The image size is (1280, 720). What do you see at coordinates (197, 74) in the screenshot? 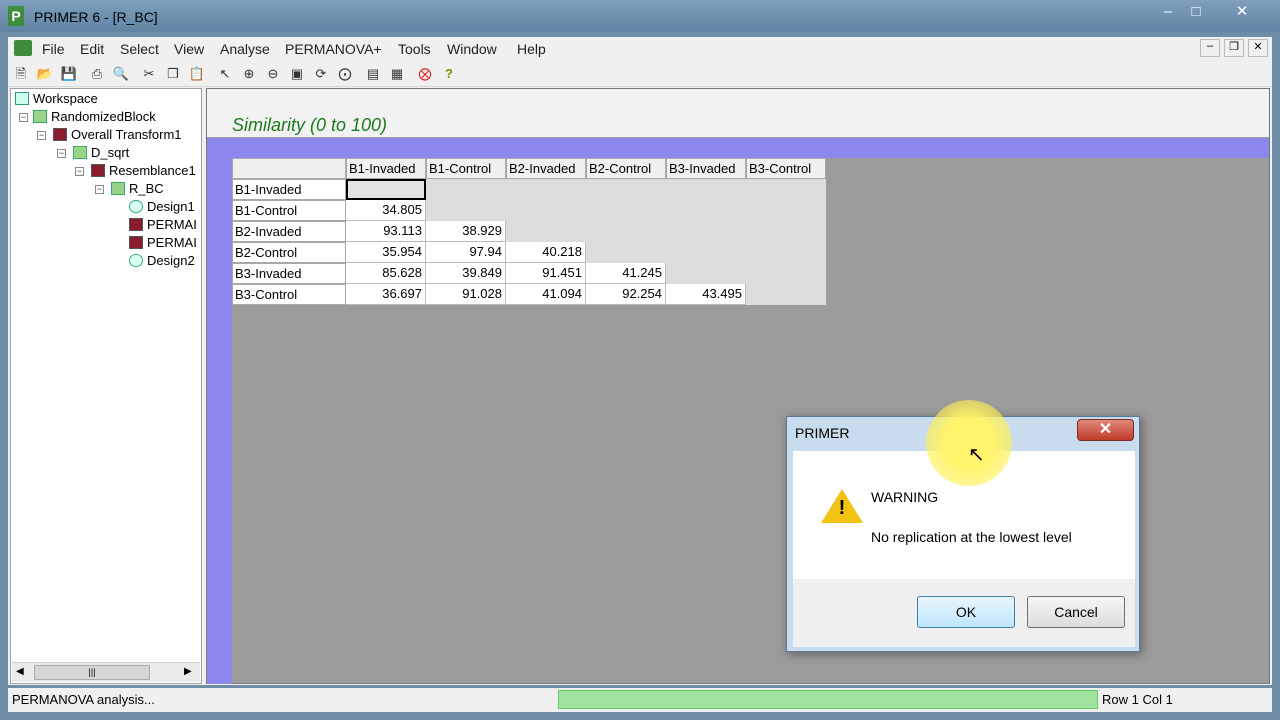
I see `paste-icon: 📋` at bounding box center [197, 74].